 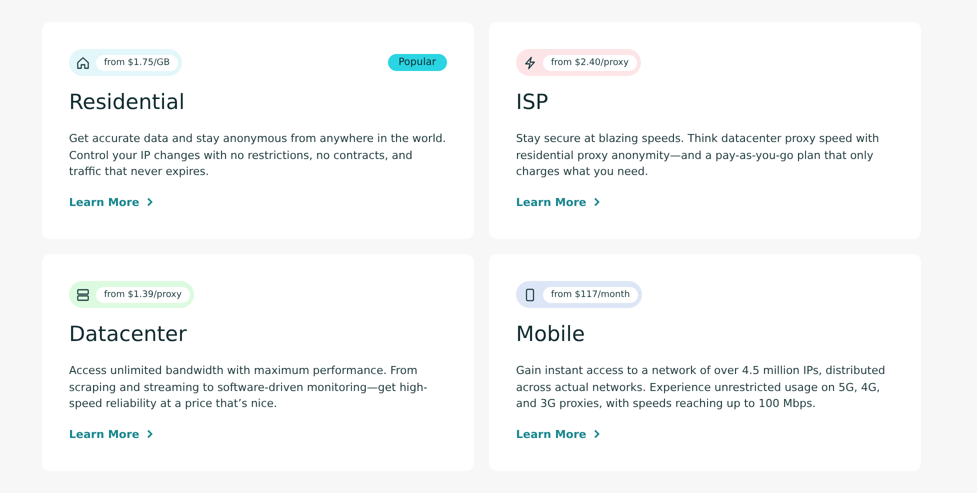 What do you see at coordinates (533, 102) in the screenshot?
I see `card-title: ISP` at bounding box center [533, 102].